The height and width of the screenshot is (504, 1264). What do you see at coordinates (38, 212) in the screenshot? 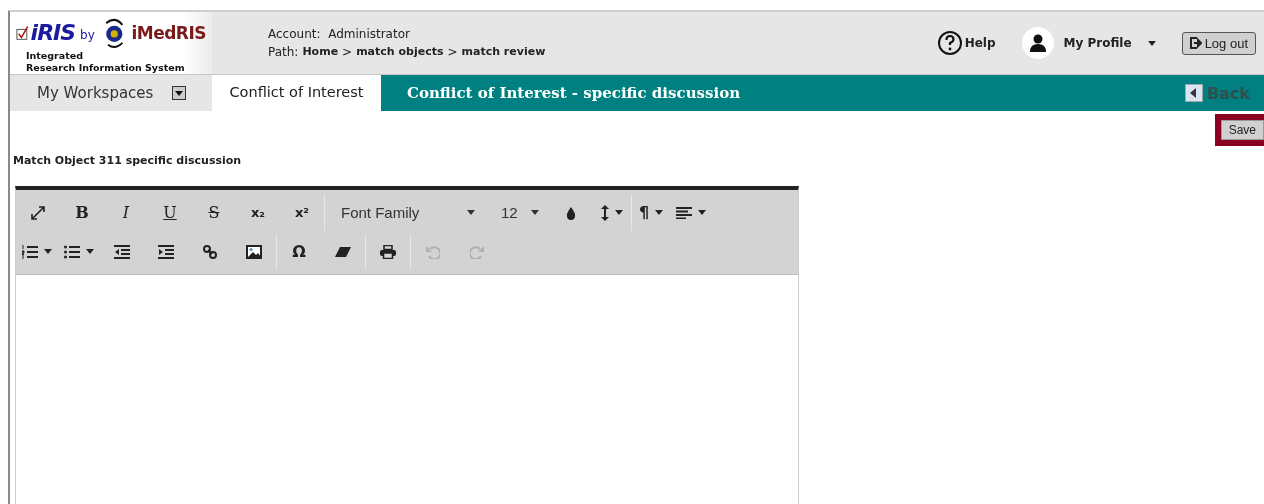
I see `expand-icon` at bounding box center [38, 212].